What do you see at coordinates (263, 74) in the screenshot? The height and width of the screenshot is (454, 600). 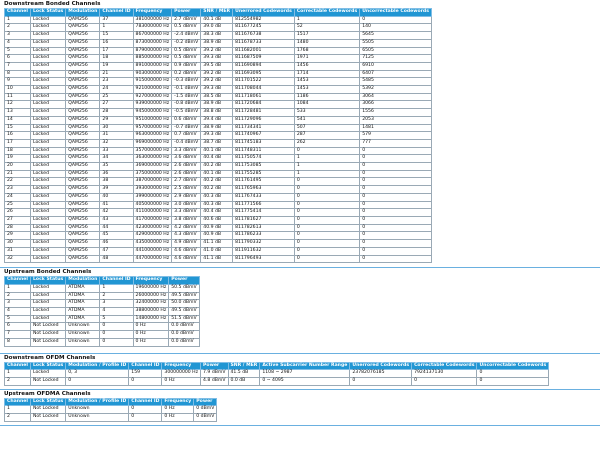 I see `table-cell: 811693095` at bounding box center [263, 74].